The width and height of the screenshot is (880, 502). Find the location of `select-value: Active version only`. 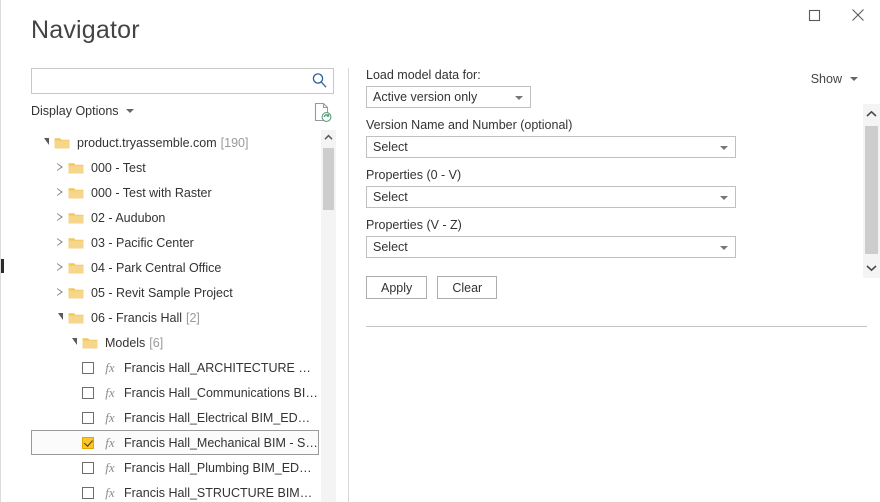

select-value: Active version only is located at coordinates (425, 97).